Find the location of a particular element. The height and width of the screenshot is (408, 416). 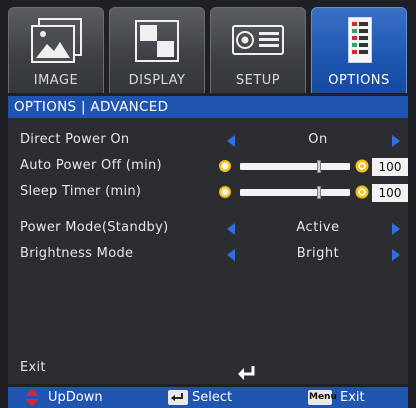

setup-icon is located at coordinates (258, 41).